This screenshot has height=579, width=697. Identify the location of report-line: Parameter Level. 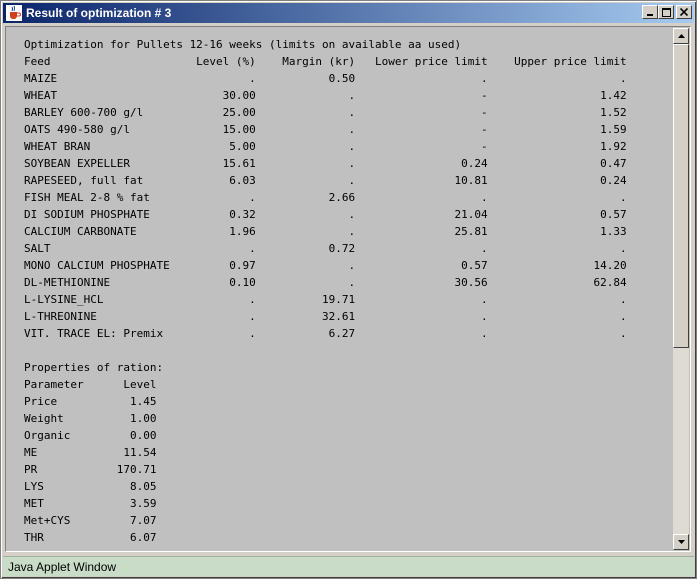
(90, 384).